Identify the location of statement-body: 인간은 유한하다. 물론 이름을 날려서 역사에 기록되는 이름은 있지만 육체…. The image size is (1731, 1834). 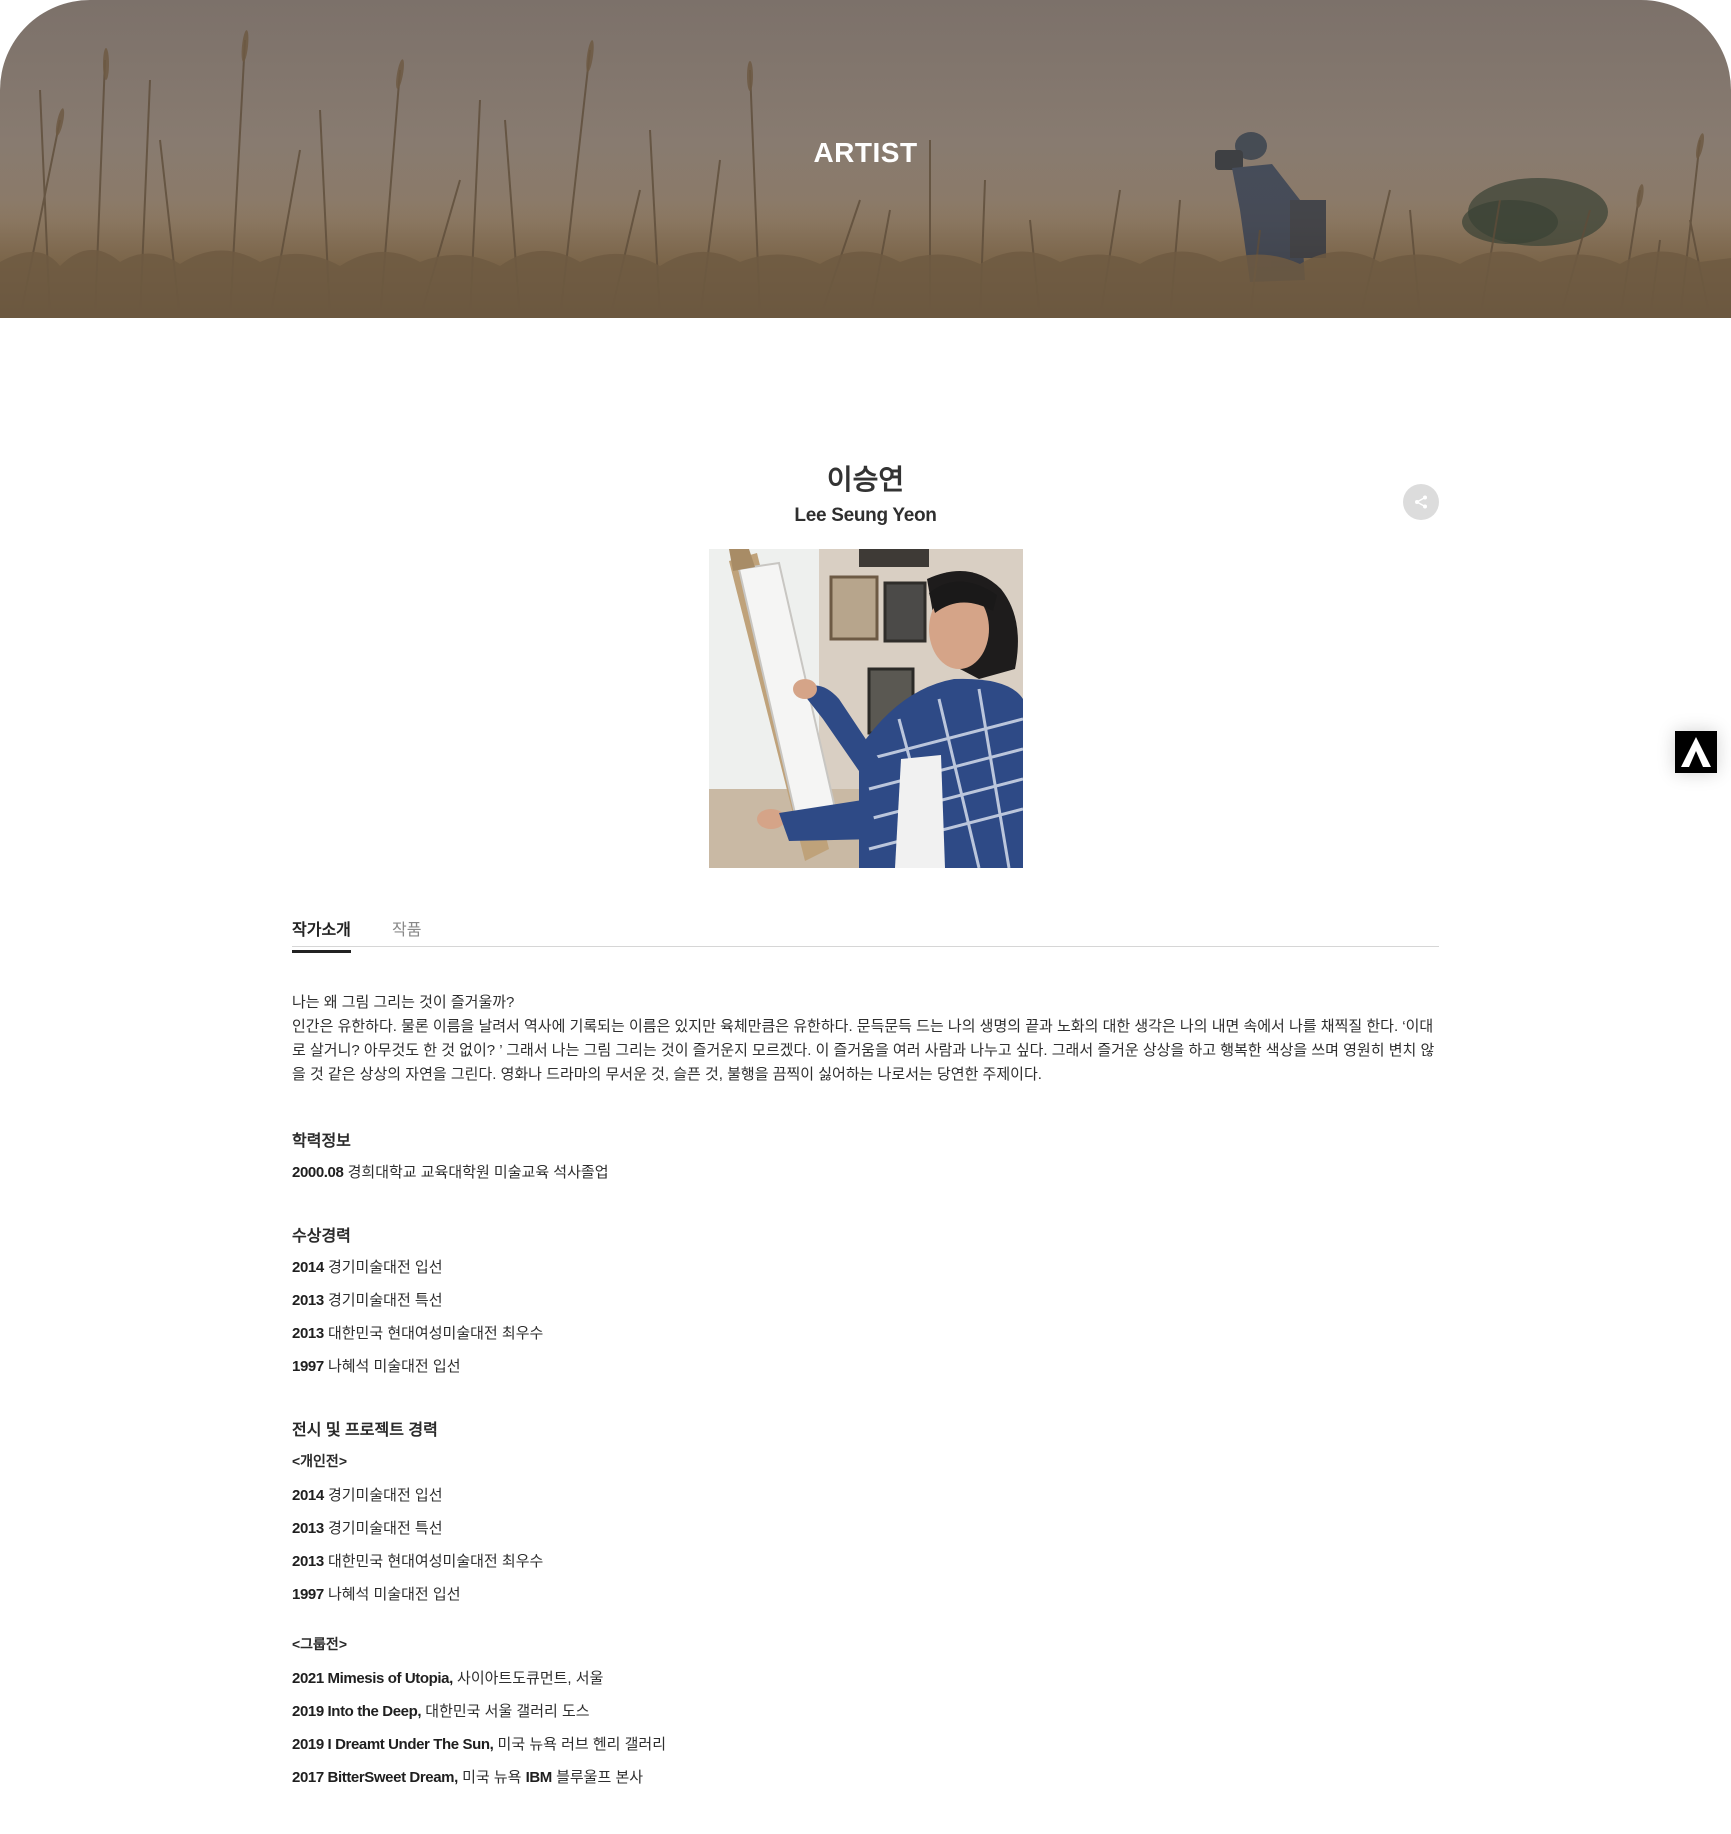
(863, 1050).